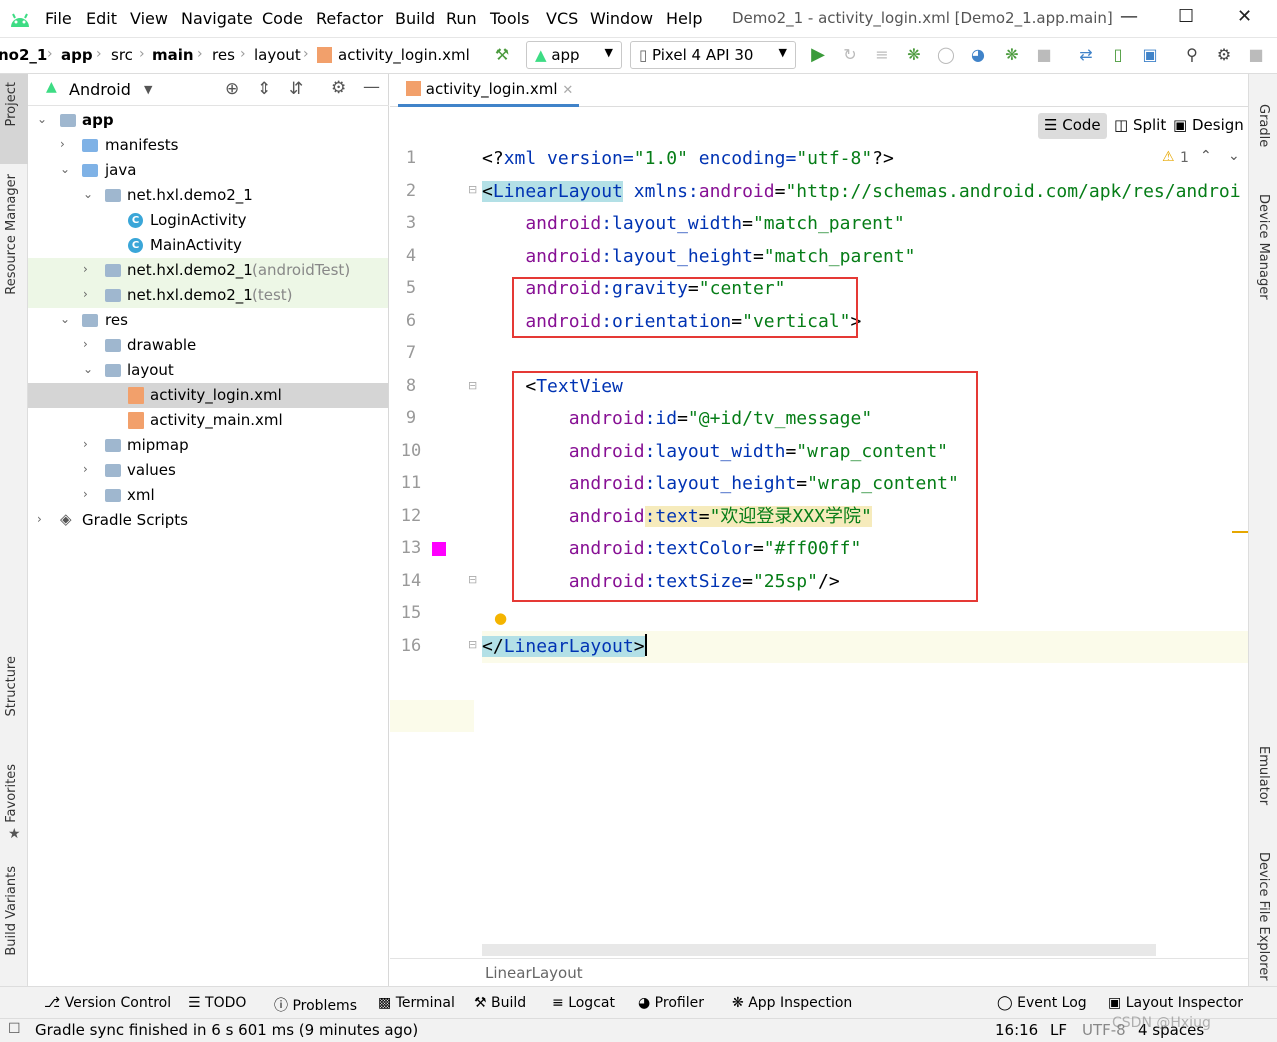 The width and height of the screenshot is (1277, 1042). What do you see at coordinates (217, 1003) in the screenshot?
I see `tool-todo: ☰ TODO` at bounding box center [217, 1003].